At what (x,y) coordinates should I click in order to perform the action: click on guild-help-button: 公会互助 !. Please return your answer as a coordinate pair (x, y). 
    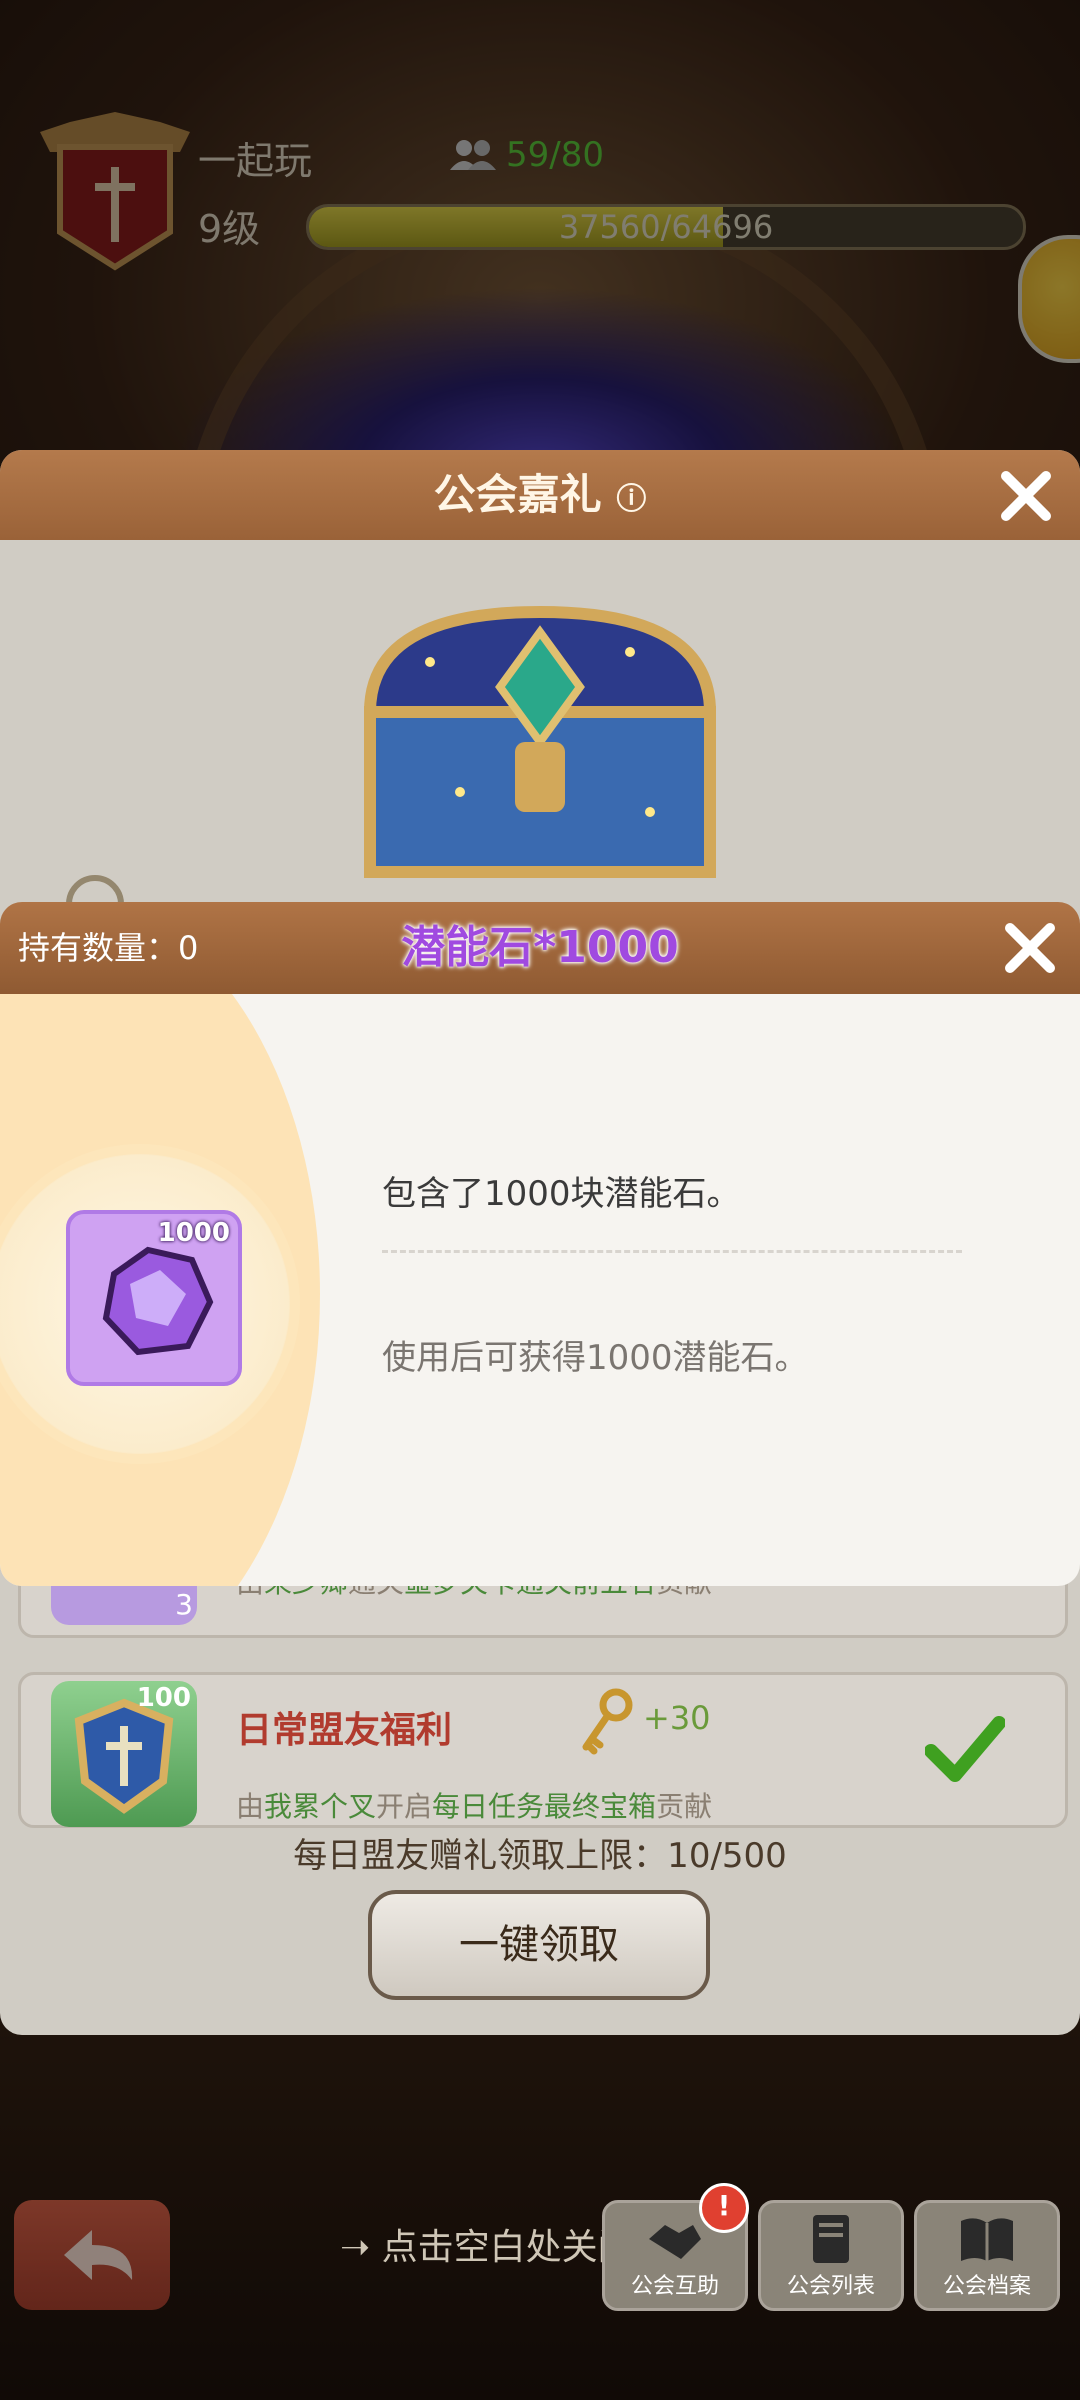
    Looking at the image, I should click on (675, 2247).